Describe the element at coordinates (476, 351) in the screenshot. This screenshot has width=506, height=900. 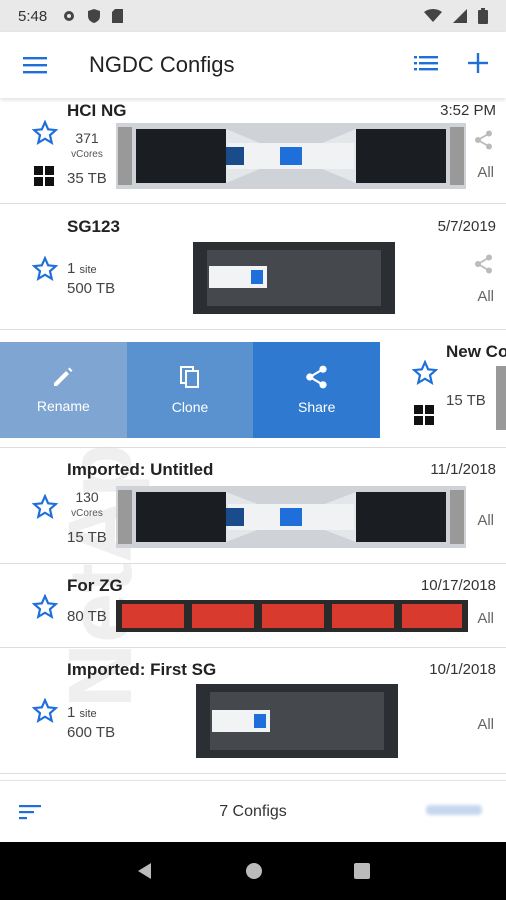
I see `config-name: New Co` at that location.